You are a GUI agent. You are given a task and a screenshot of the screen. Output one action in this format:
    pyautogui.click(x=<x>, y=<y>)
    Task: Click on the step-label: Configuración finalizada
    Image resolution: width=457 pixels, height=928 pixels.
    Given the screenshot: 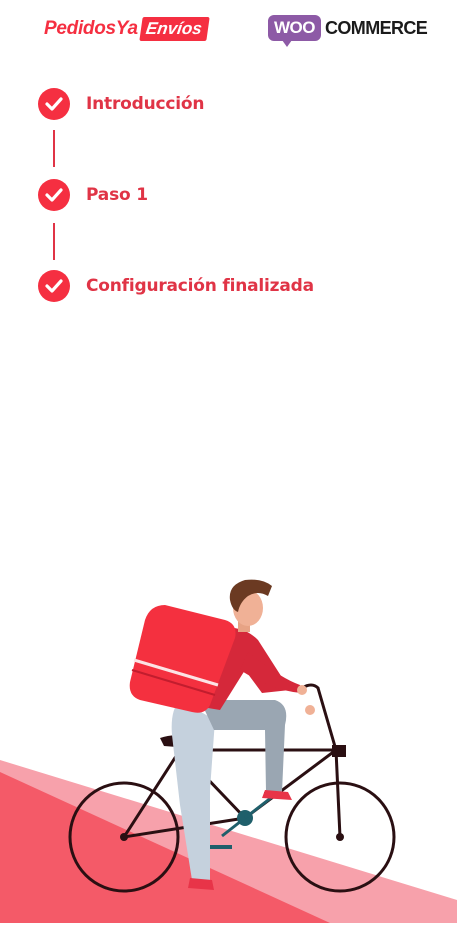 What is the action you would take?
    pyautogui.click(x=200, y=286)
    